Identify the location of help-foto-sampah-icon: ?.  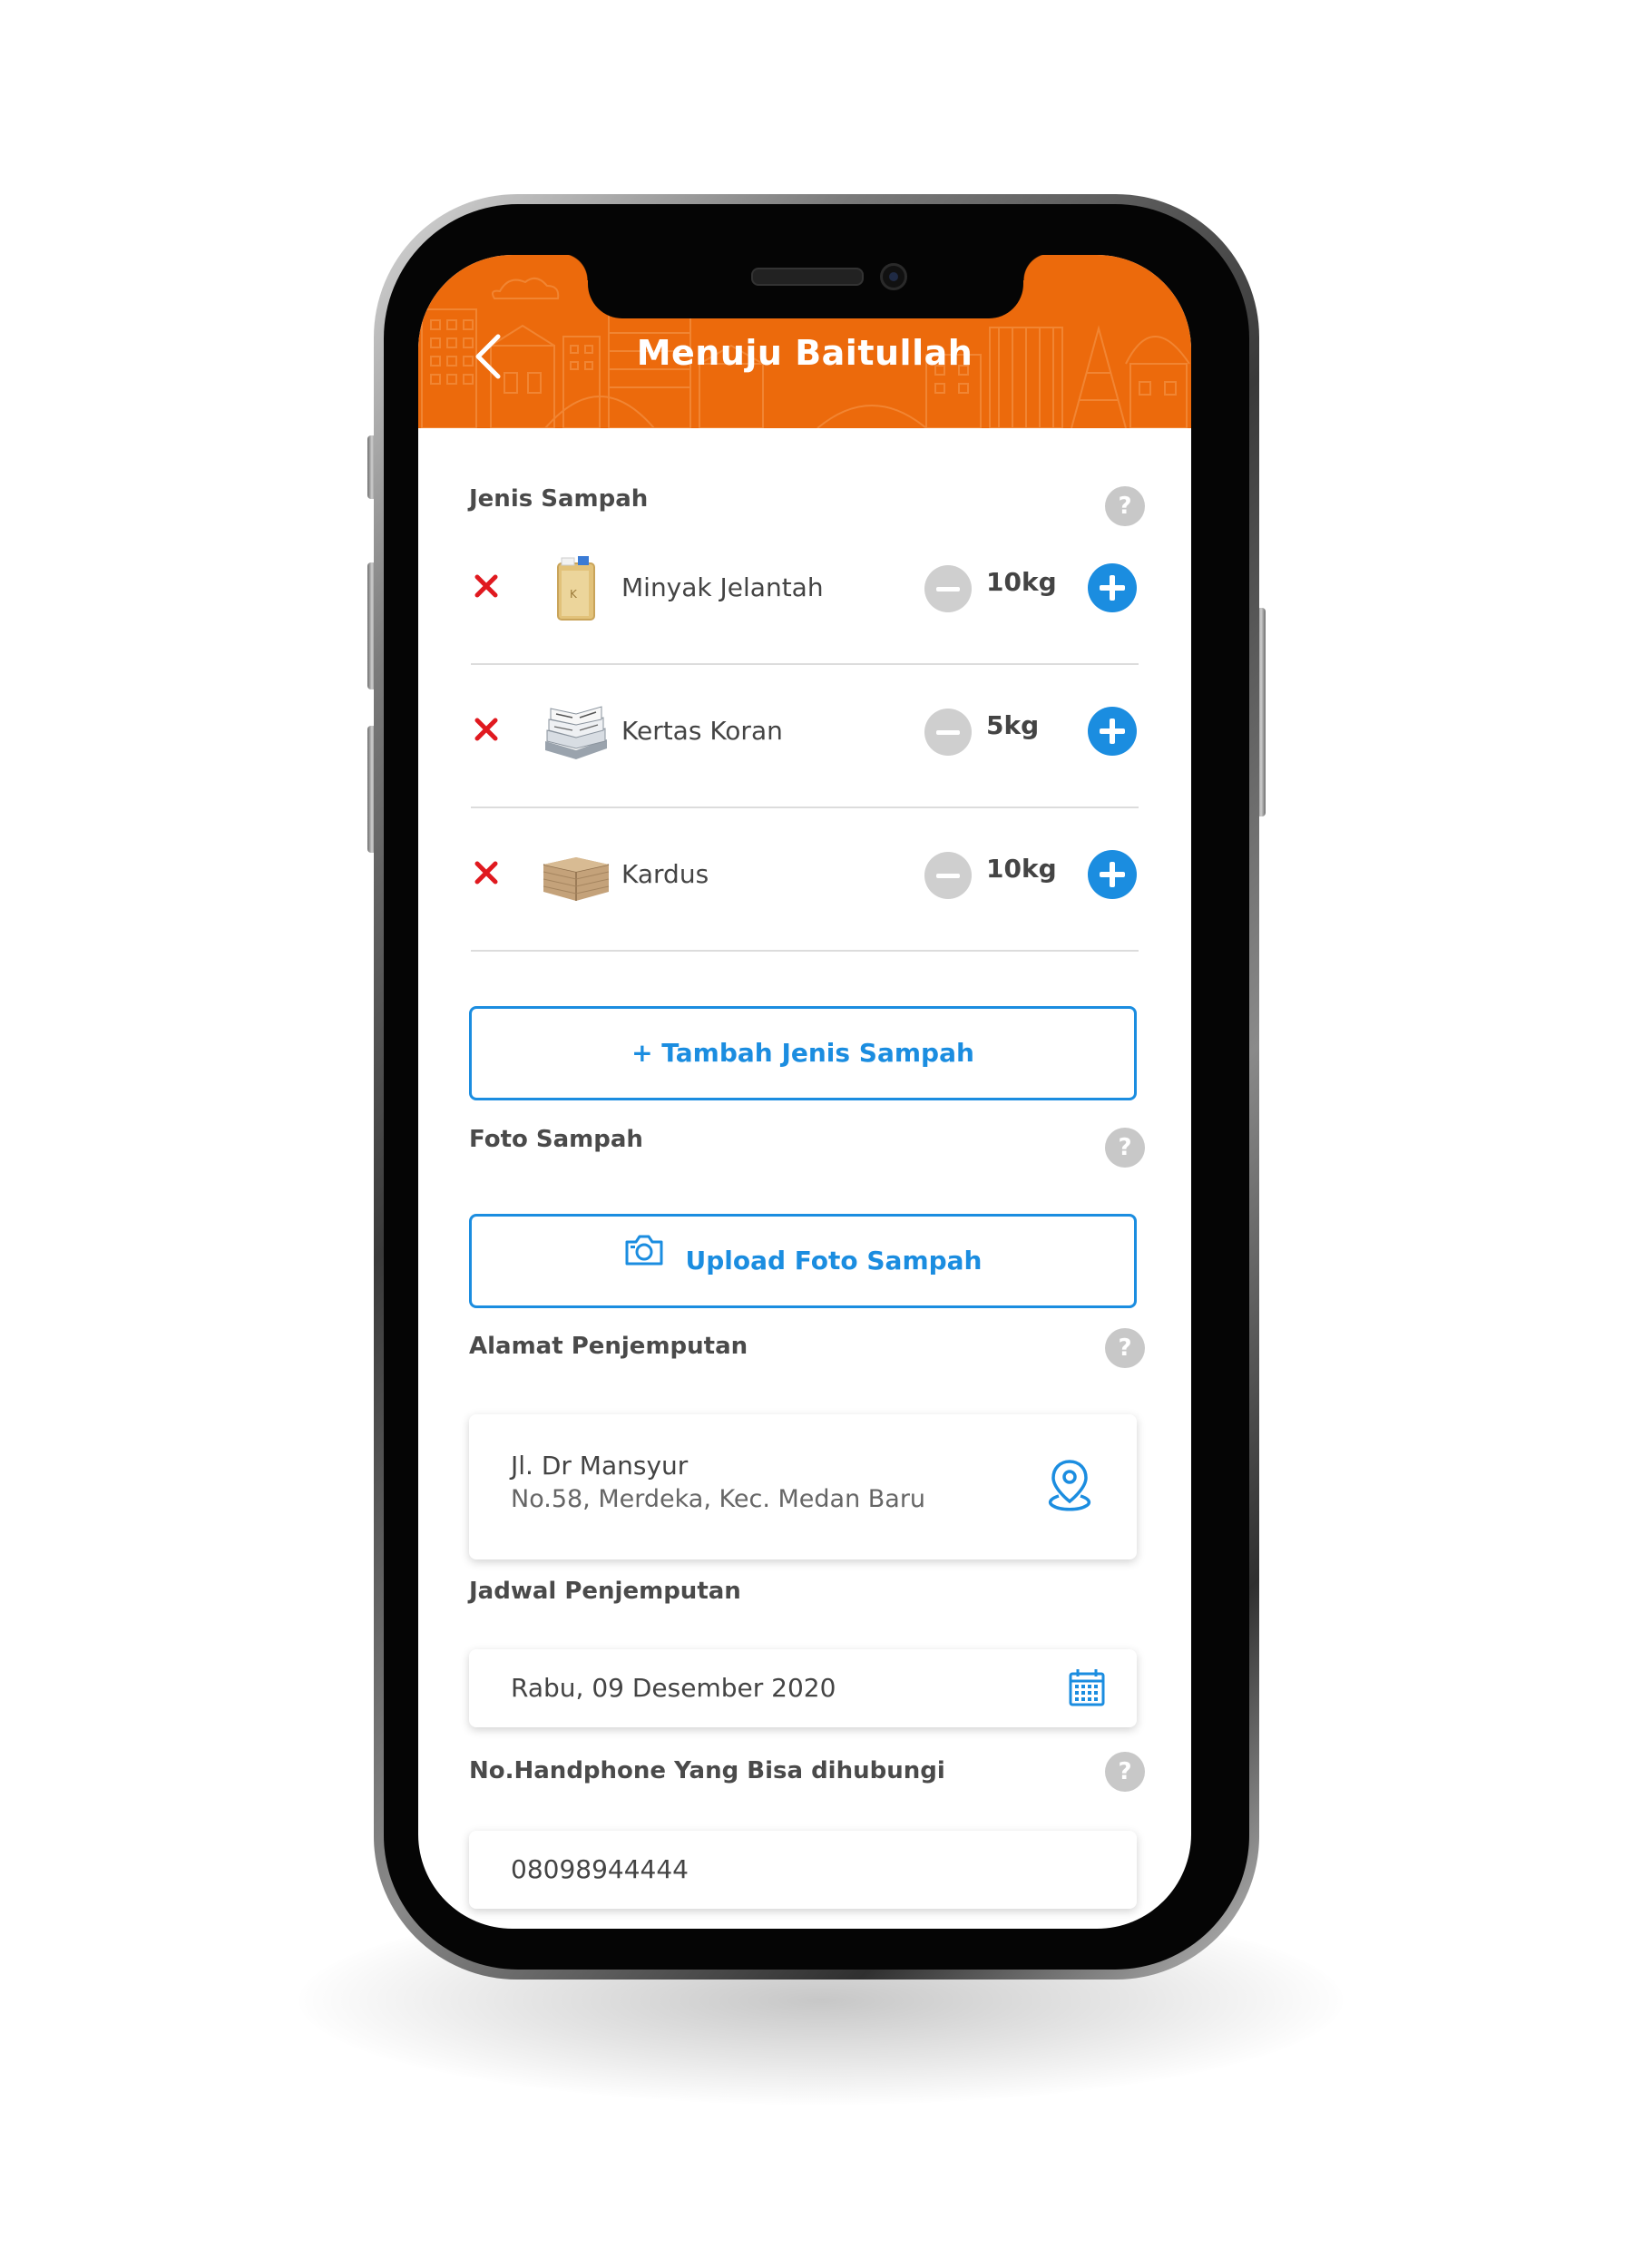
(1125, 1148).